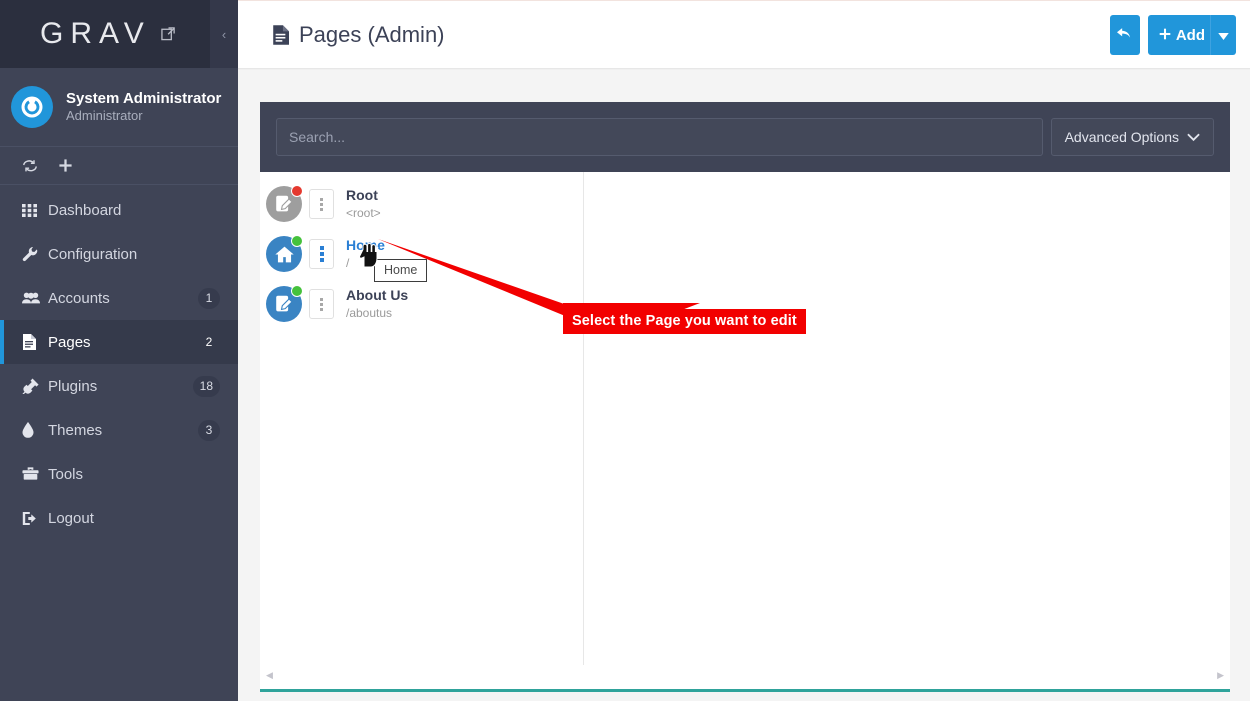  I want to click on grav-power-icon, so click(32, 107).